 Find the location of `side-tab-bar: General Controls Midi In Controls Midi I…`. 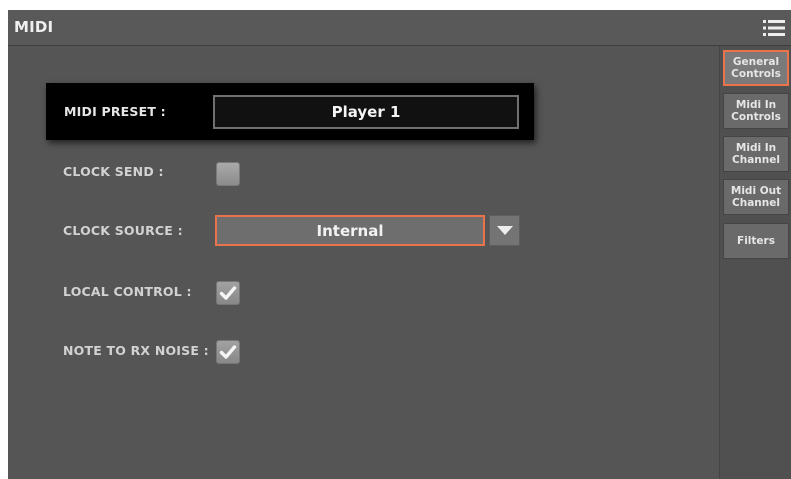

side-tab-bar: General Controls Midi In Controls Midi I… is located at coordinates (755, 262).